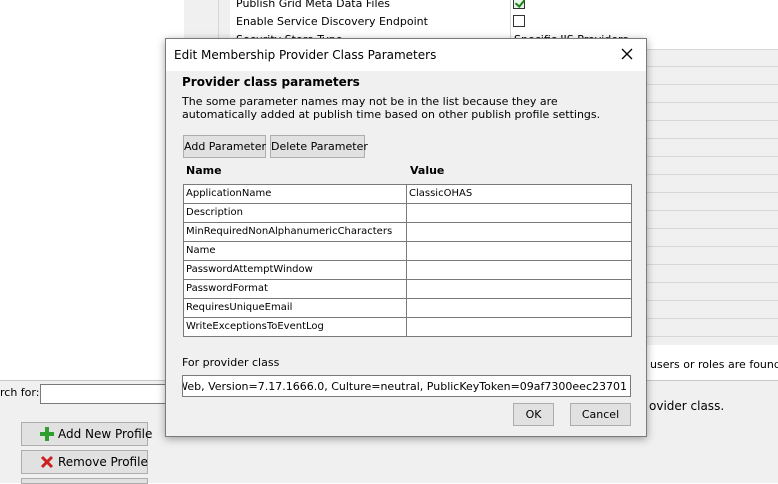 The width and height of the screenshot is (778, 484). Describe the element at coordinates (295, 289) in the screenshot. I see `parameter-name: PasswordFormat` at that location.